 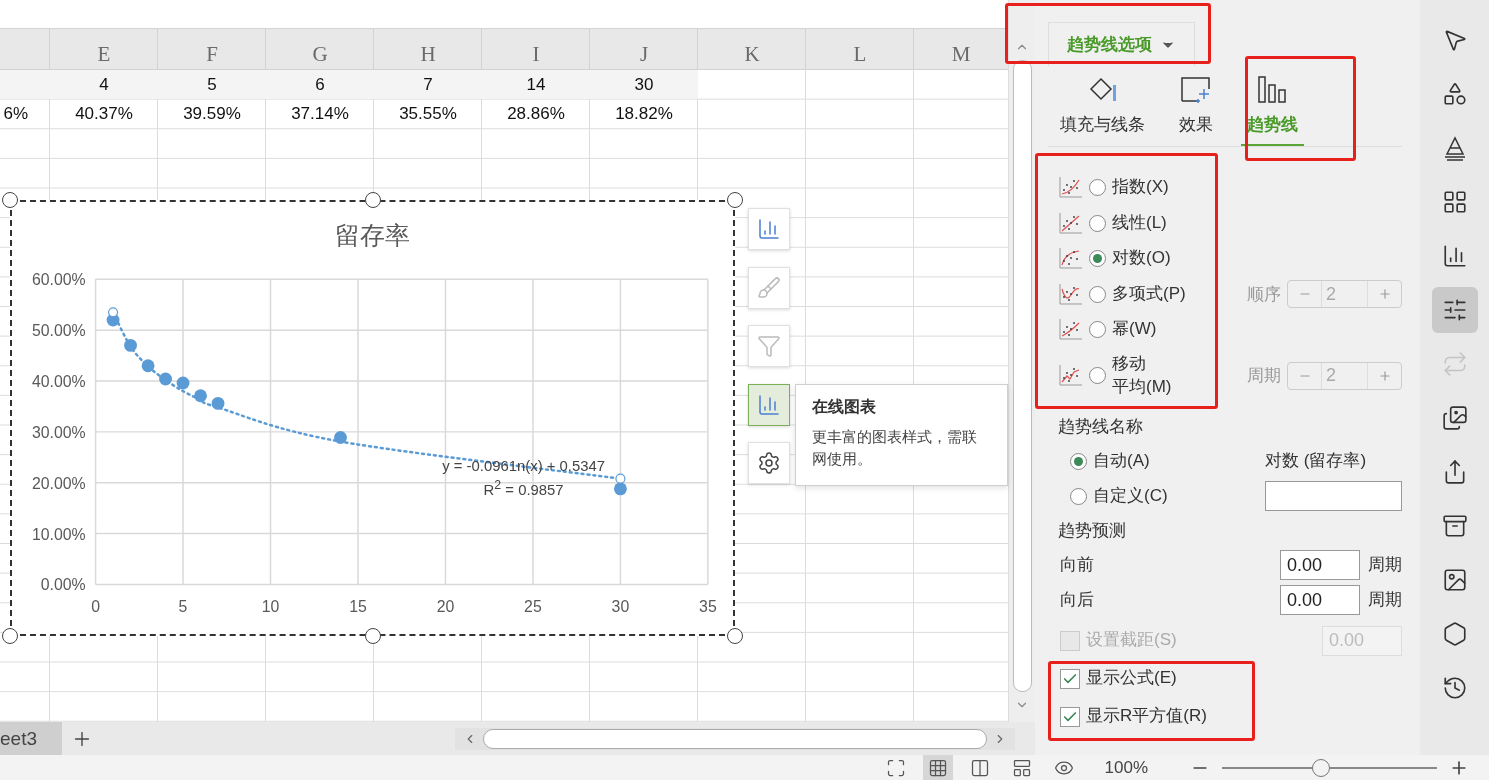 What do you see at coordinates (320, 55) in the screenshot?
I see `column-header: G` at bounding box center [320, 55].